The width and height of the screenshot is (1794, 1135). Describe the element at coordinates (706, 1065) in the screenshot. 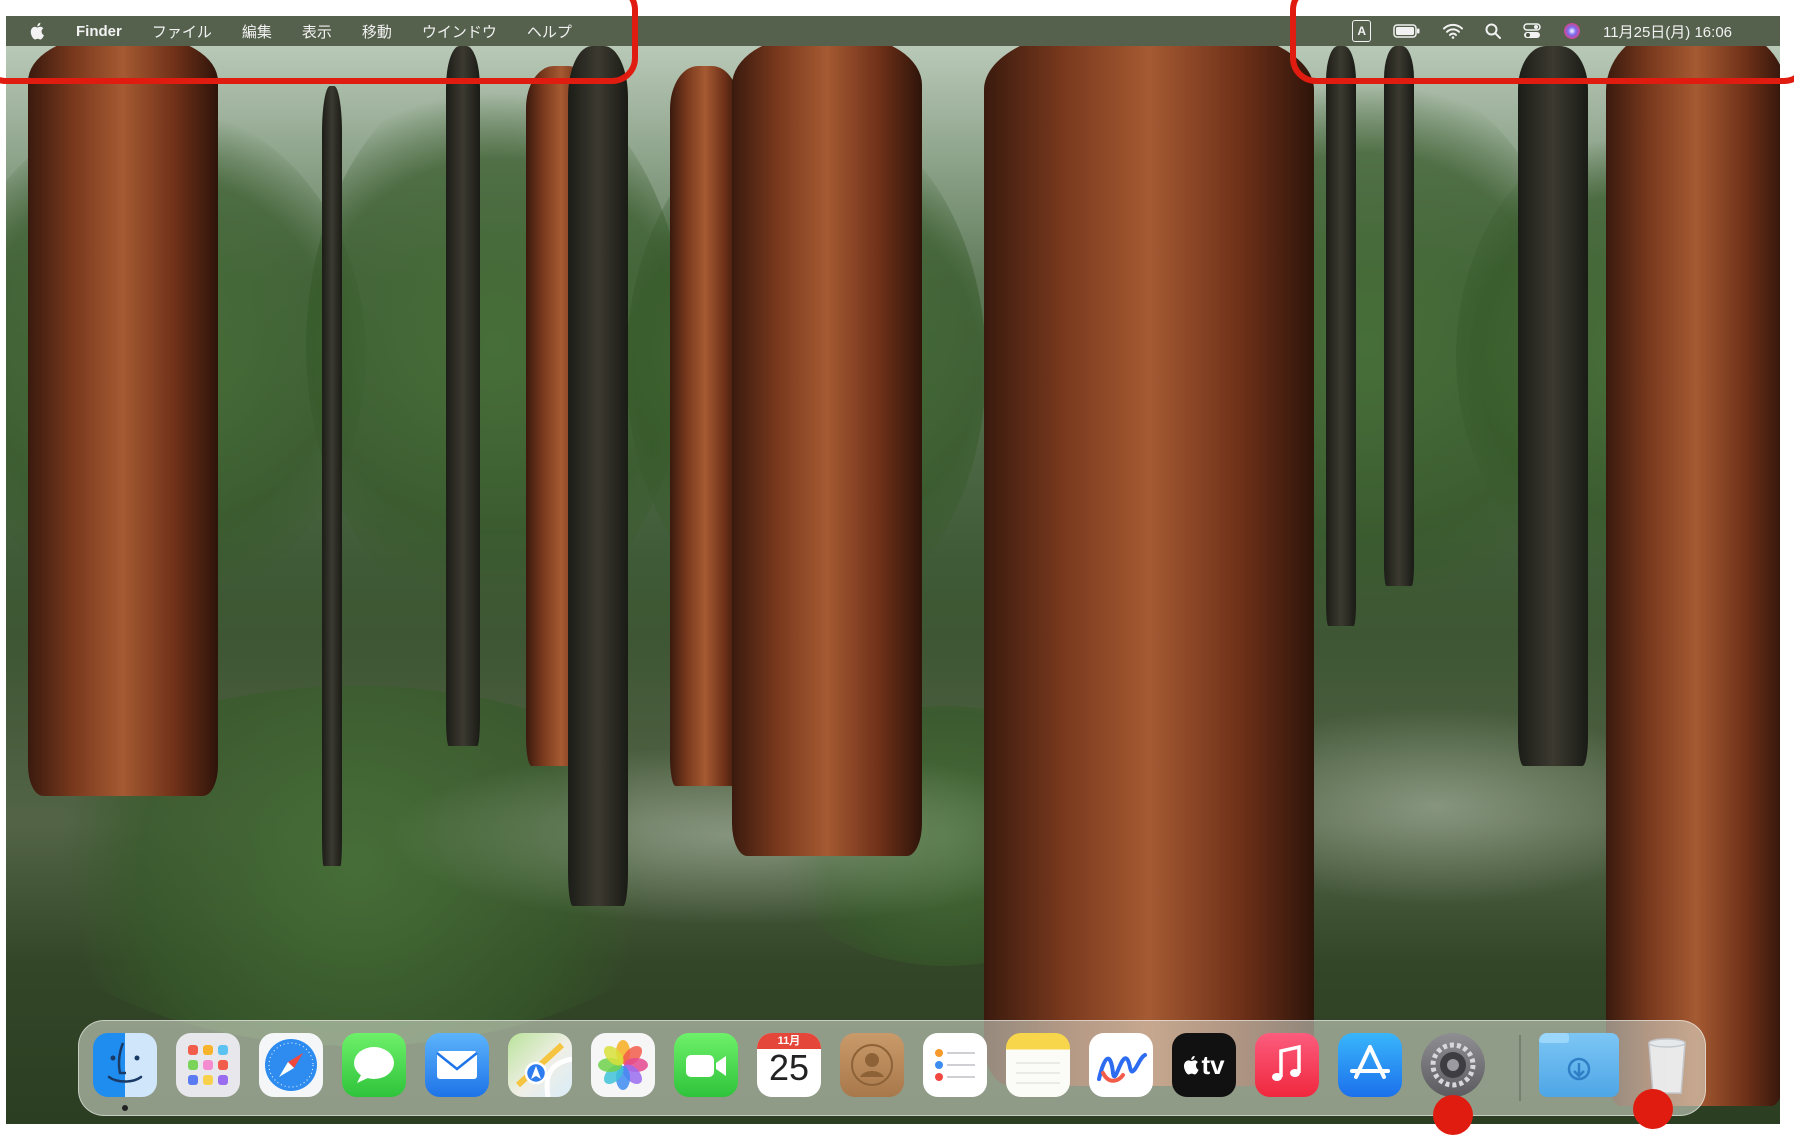

I see `facetime-icon` at that location.